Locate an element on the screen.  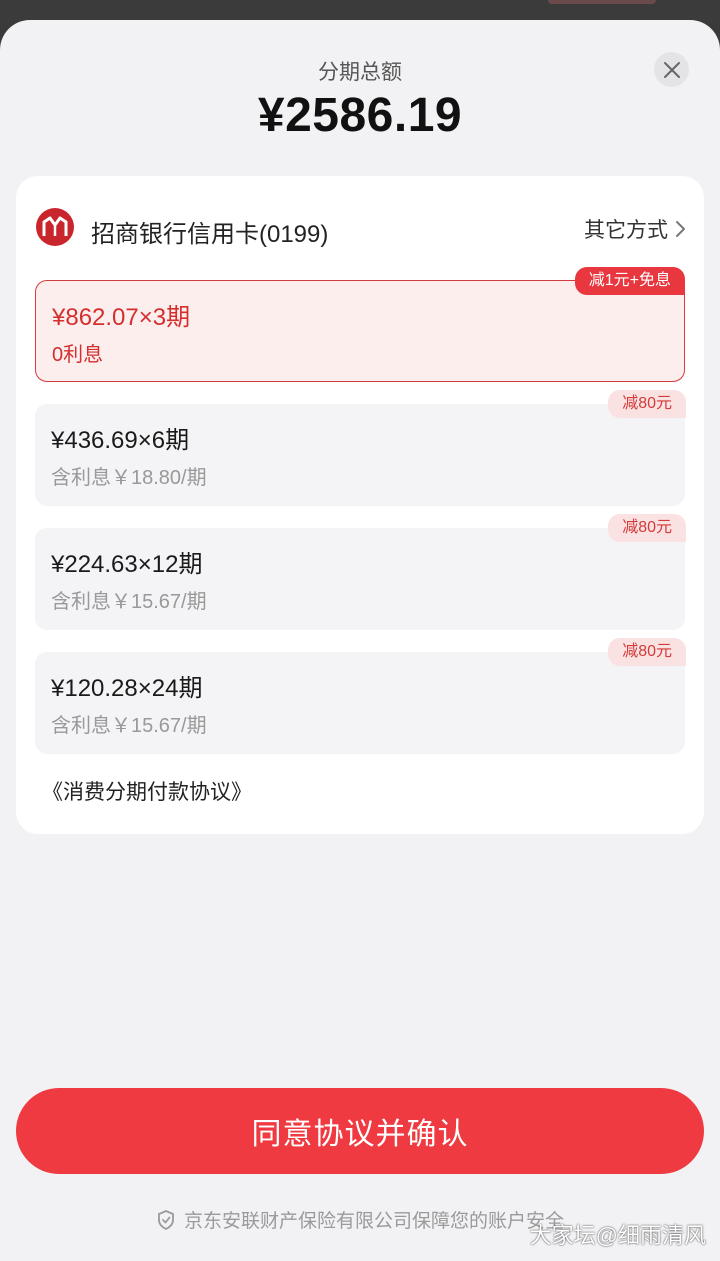
plan-amount: ¥862.07×3期 is located at coordinates (121, 317).